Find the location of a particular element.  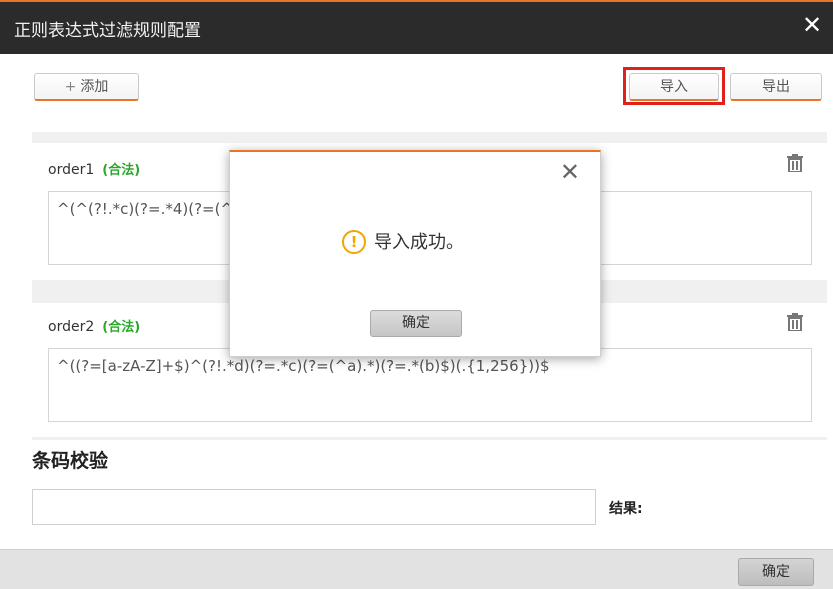

rule-title: order1 (合法) is located at coordinates (94, 168).